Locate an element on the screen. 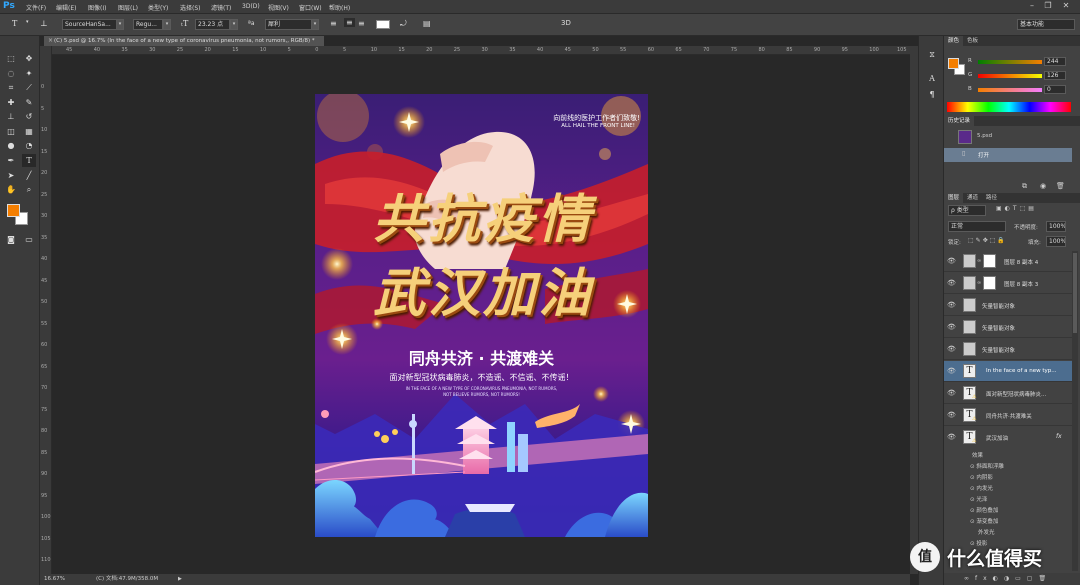 The width and height of the screenshot is (1080, 585). tab-paths: 路径 is located at coordinates (991, 198).